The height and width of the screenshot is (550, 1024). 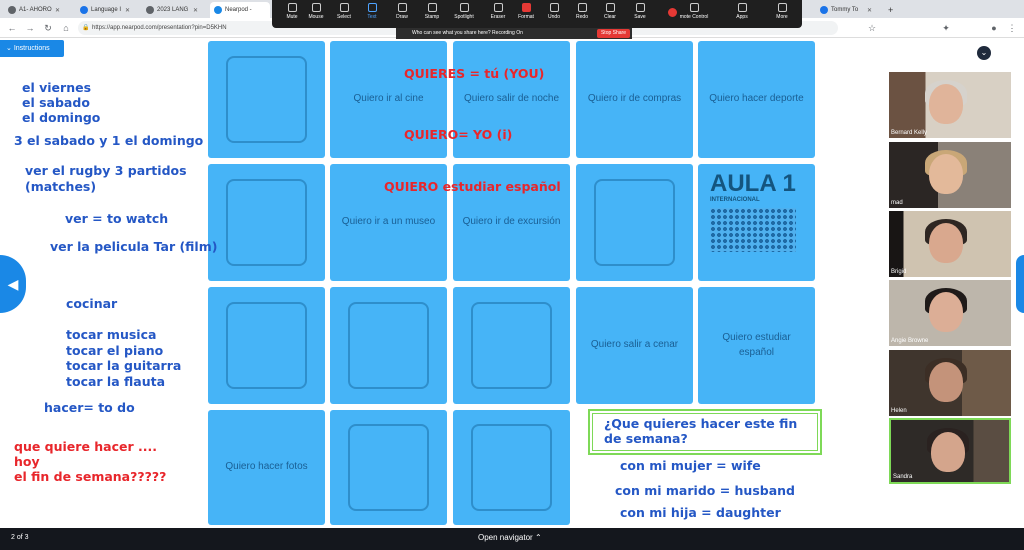 What do you see at coordinates (526, 17) in the screenshot?
I see `toolbar-label: Format` at bounding box center [526, 17].